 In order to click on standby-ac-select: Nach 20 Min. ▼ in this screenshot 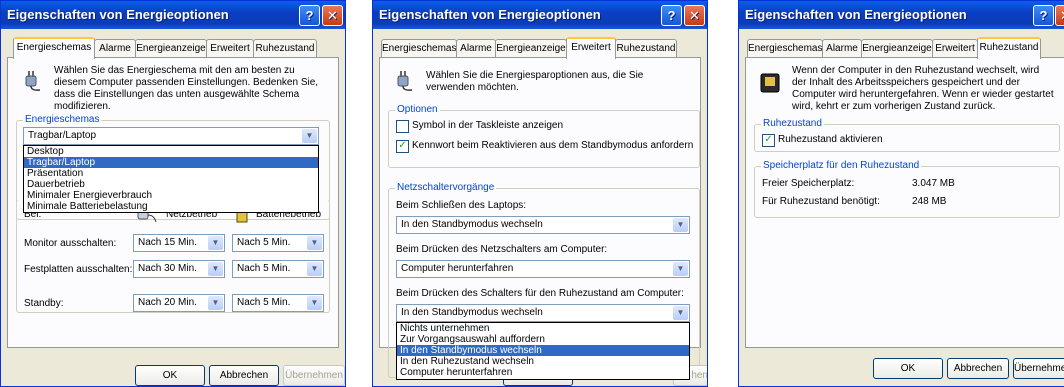, I will do `click(179, 303)`.